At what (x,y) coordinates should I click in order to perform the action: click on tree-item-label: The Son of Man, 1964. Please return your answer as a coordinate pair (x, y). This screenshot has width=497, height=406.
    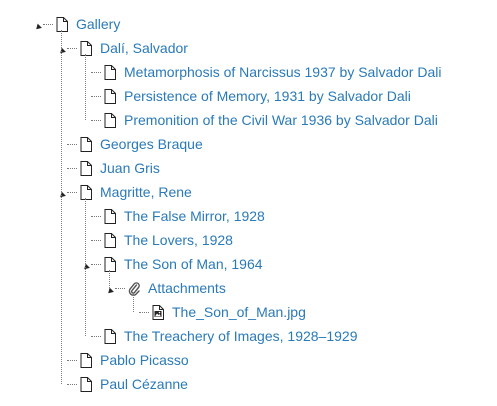
    Looking at the image, I should click on (193, 264).